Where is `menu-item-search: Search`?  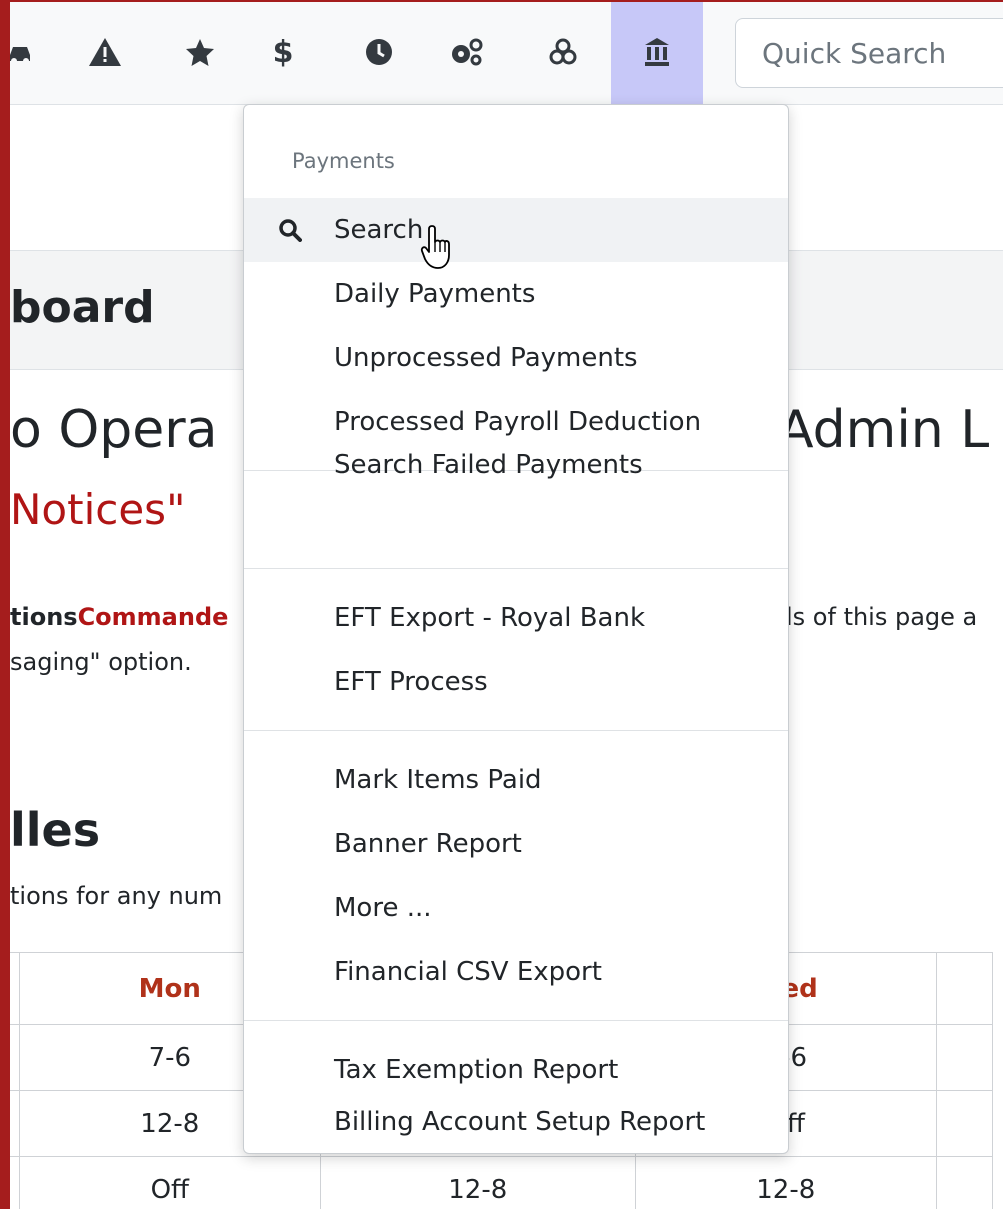 menu-item-search: Search is located at coordinates (516, 230).